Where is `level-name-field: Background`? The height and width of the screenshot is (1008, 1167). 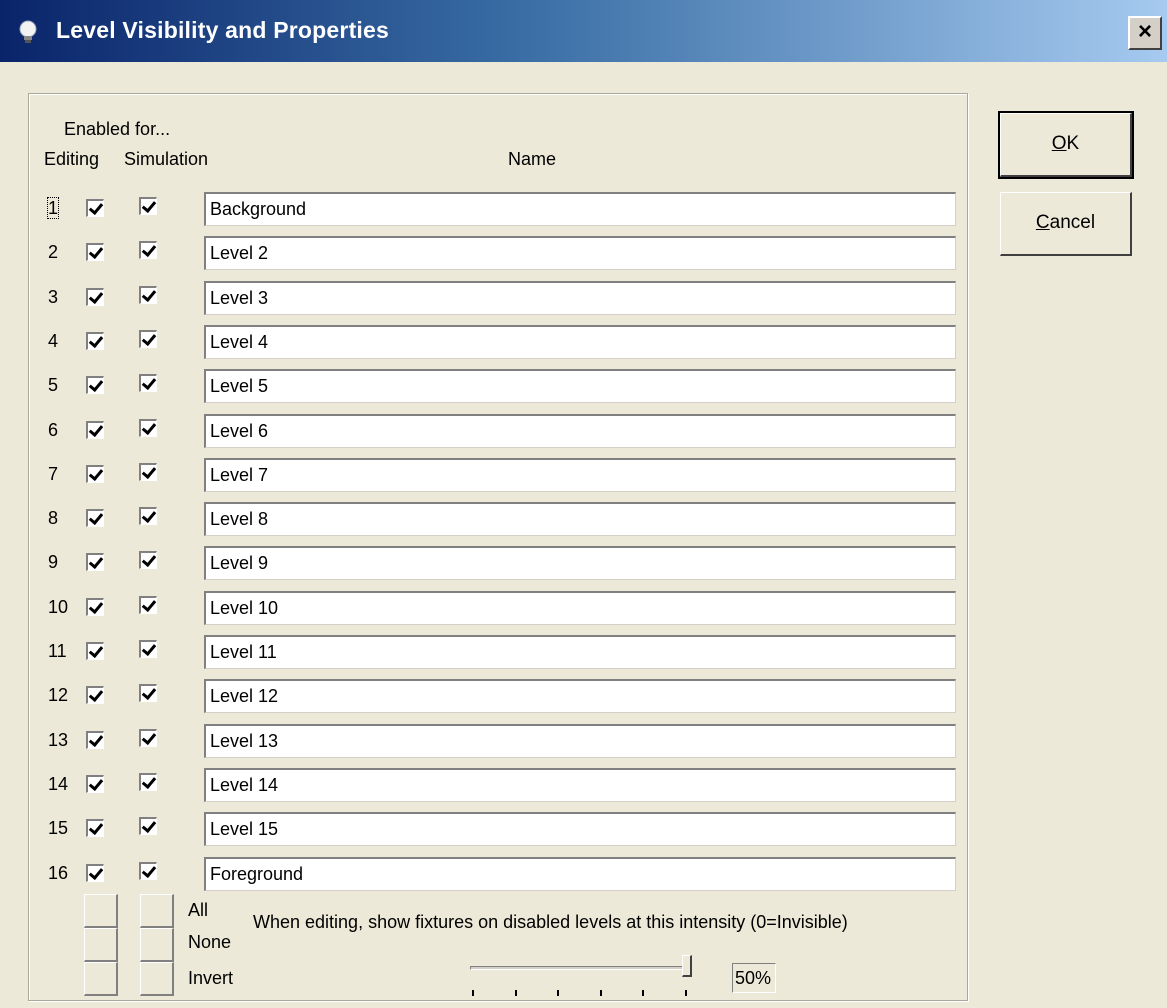 level-name-field: Background is located at coordinates (580, 209).